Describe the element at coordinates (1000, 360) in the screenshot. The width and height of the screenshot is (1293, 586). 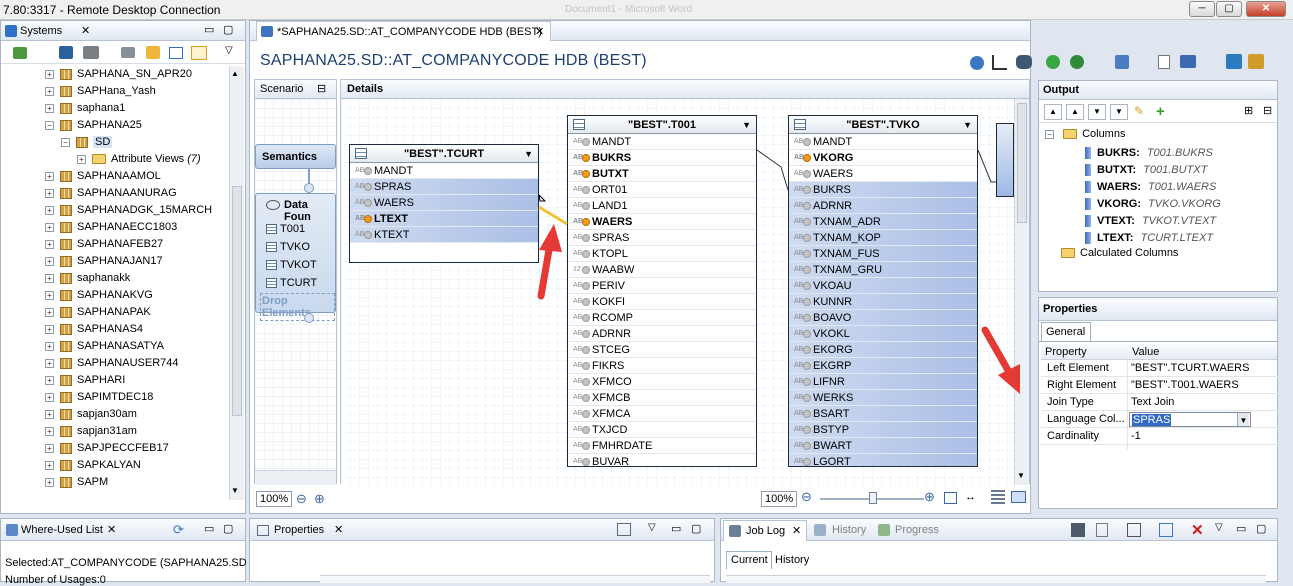
I see `red-arrow-down` at that location.